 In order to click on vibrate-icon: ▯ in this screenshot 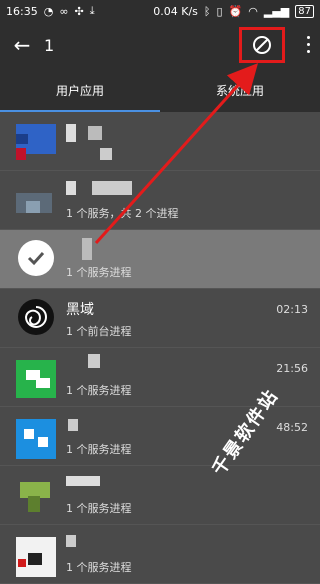, I will do `click(219, 11)`.